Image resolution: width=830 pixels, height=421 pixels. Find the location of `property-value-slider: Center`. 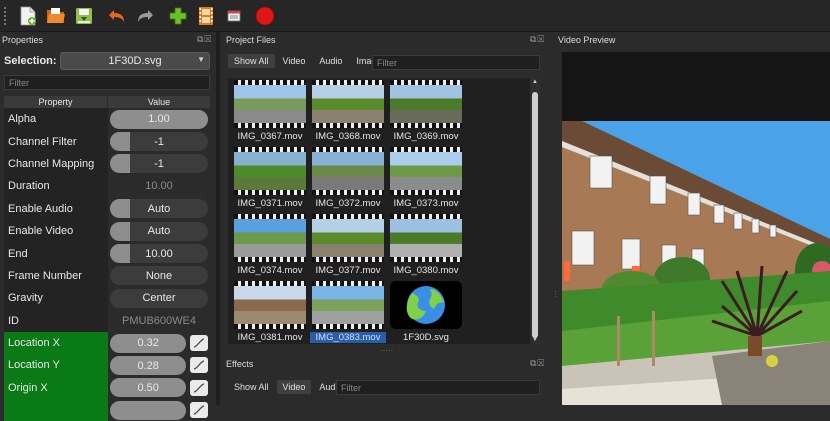

property-value-slider: Center is located at coordinates (159, 298).